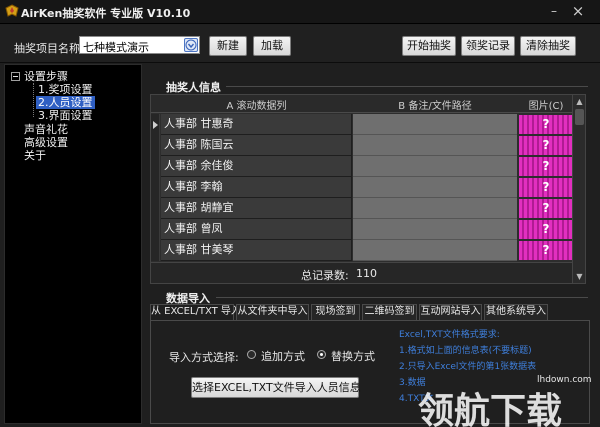 The image size is (600, 427). I want to click on toolbar: 抽奖项目名称 七种模式演示 新建 加载 开始抽奖 领奖记录 清除抽奖, so click(300, 44).